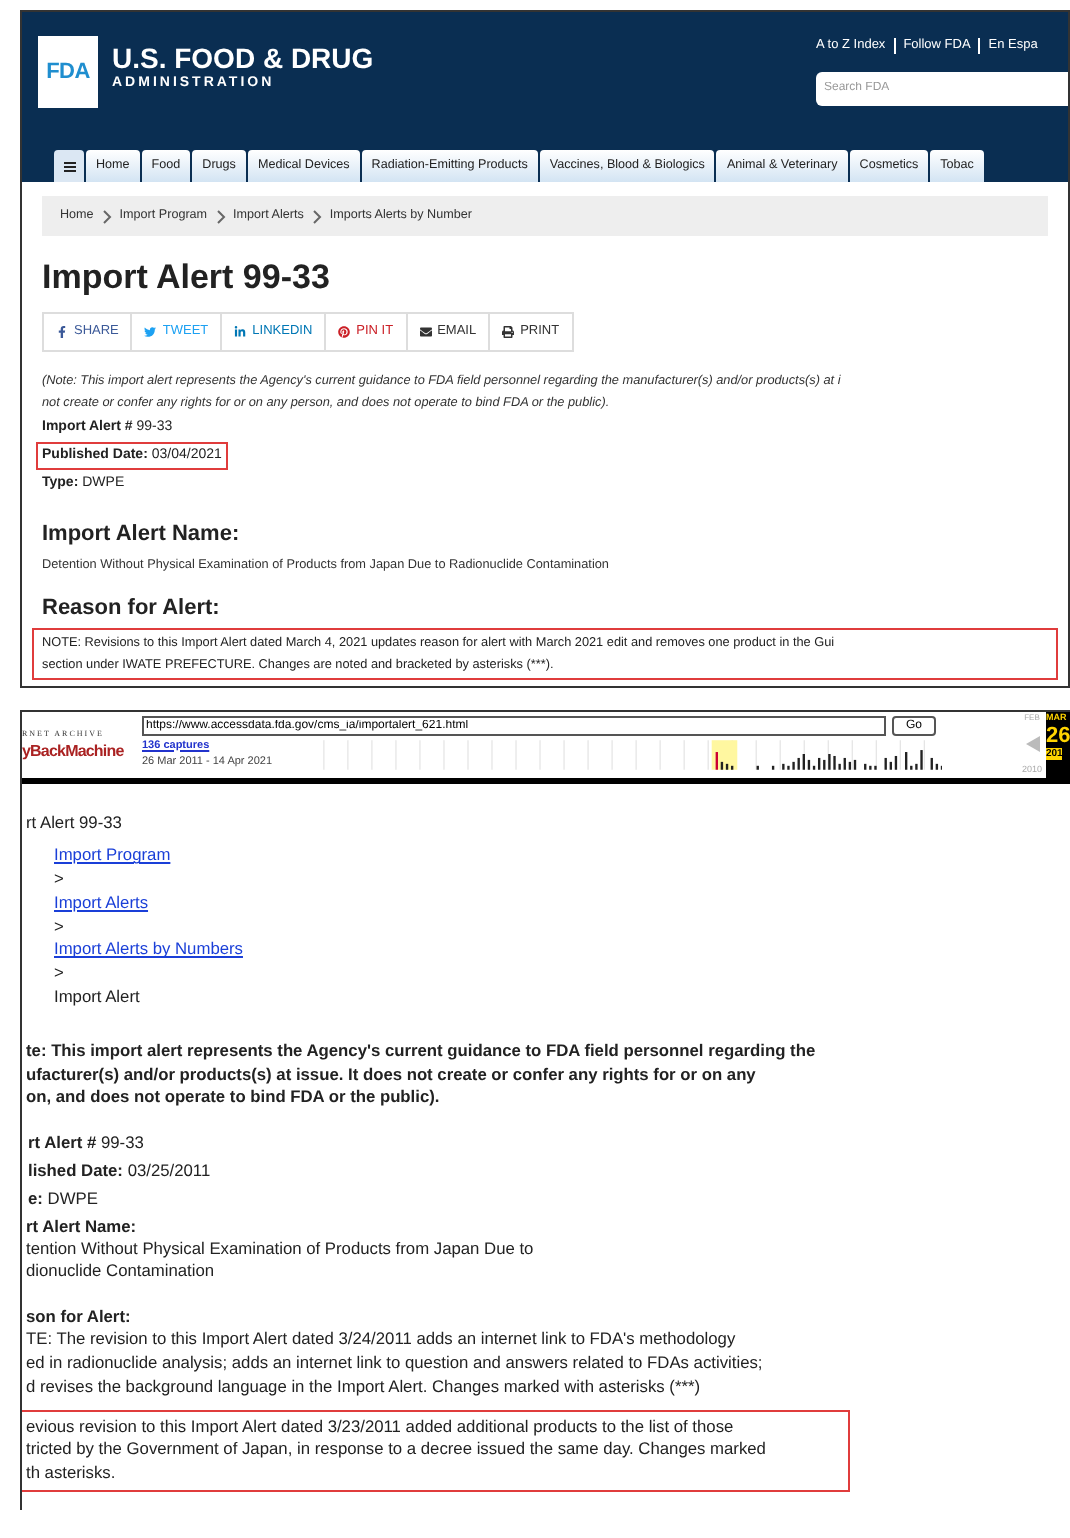 The width and height of the screenshot is (1070, 1538). I want to click on previous-revision-text: th asterisks., so click(72, 1474).